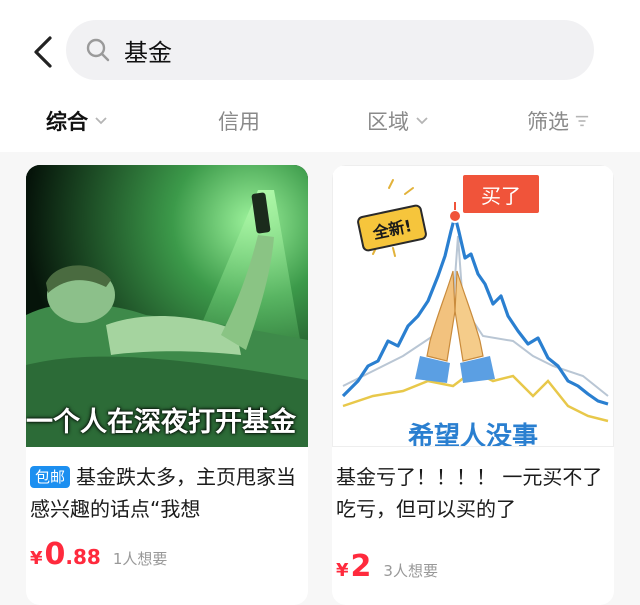 This screenshot has height=605, width=640. I want to click on price-integer: 2, so click(361, 566).